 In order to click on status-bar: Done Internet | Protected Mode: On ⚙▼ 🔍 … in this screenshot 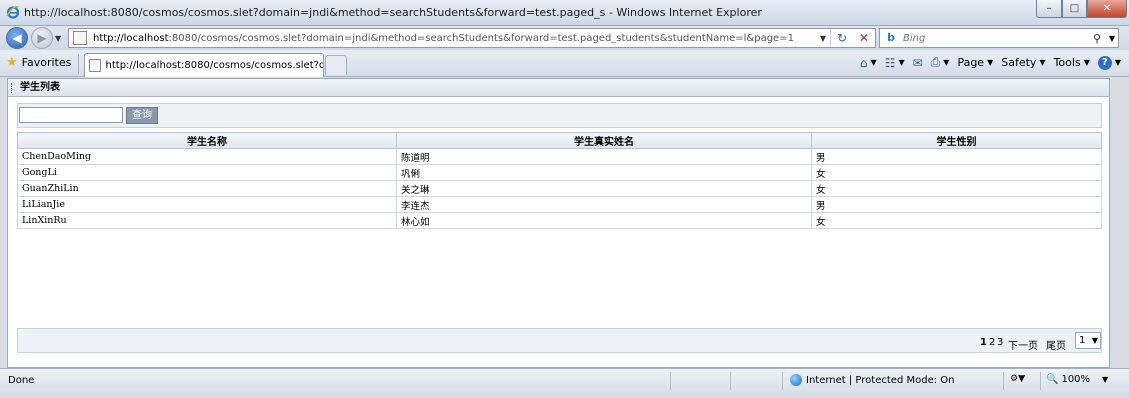, I will do `click(564, 380)`.